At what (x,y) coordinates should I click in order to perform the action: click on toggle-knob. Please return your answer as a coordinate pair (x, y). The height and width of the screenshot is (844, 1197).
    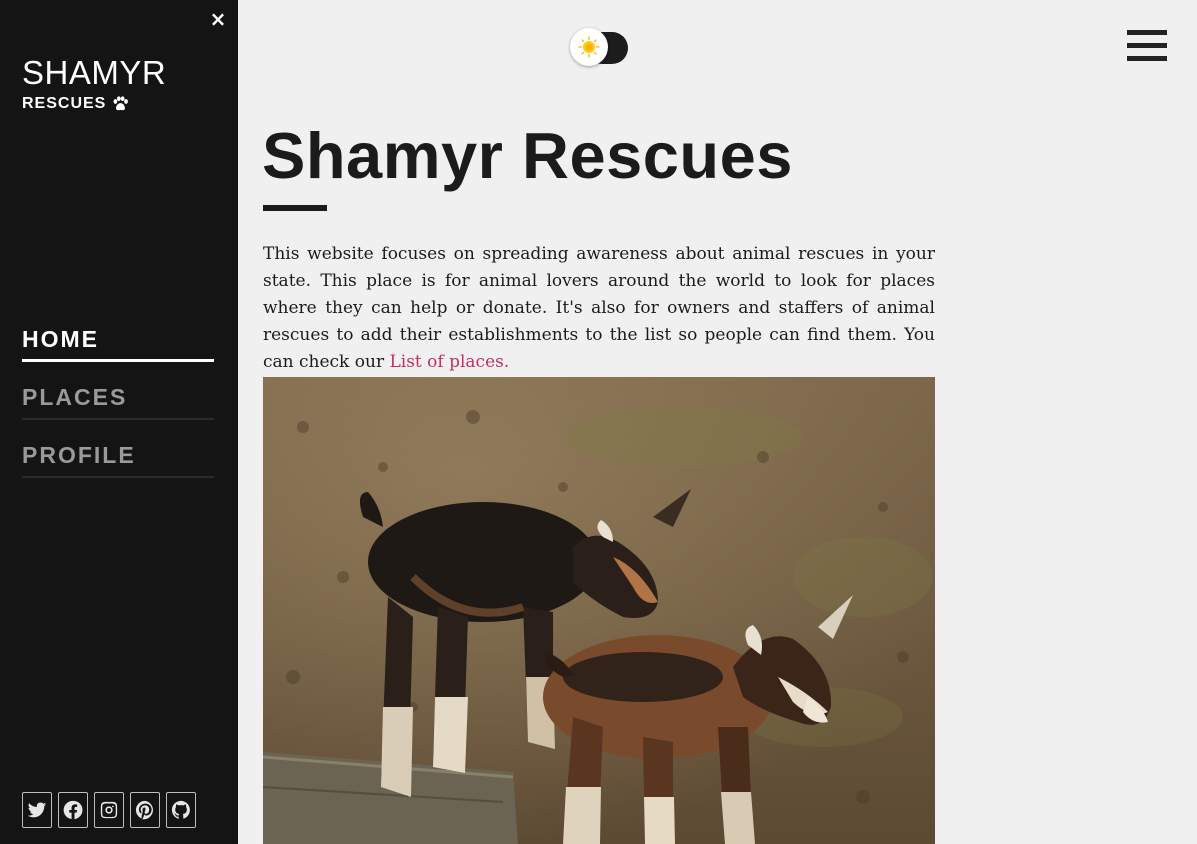
    Looking at the image, I should click on (589, 47).